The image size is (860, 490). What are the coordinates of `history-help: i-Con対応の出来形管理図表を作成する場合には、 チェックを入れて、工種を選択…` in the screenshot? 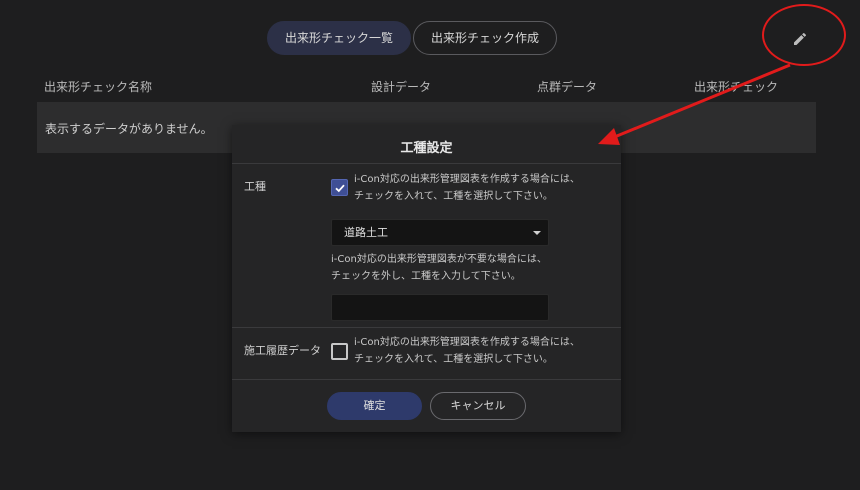 It's located at (467, 351).